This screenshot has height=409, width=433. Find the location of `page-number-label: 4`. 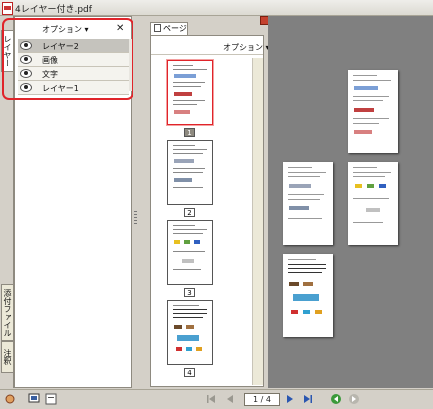

page-number-label: 4 is located at coordinates (189, 372).